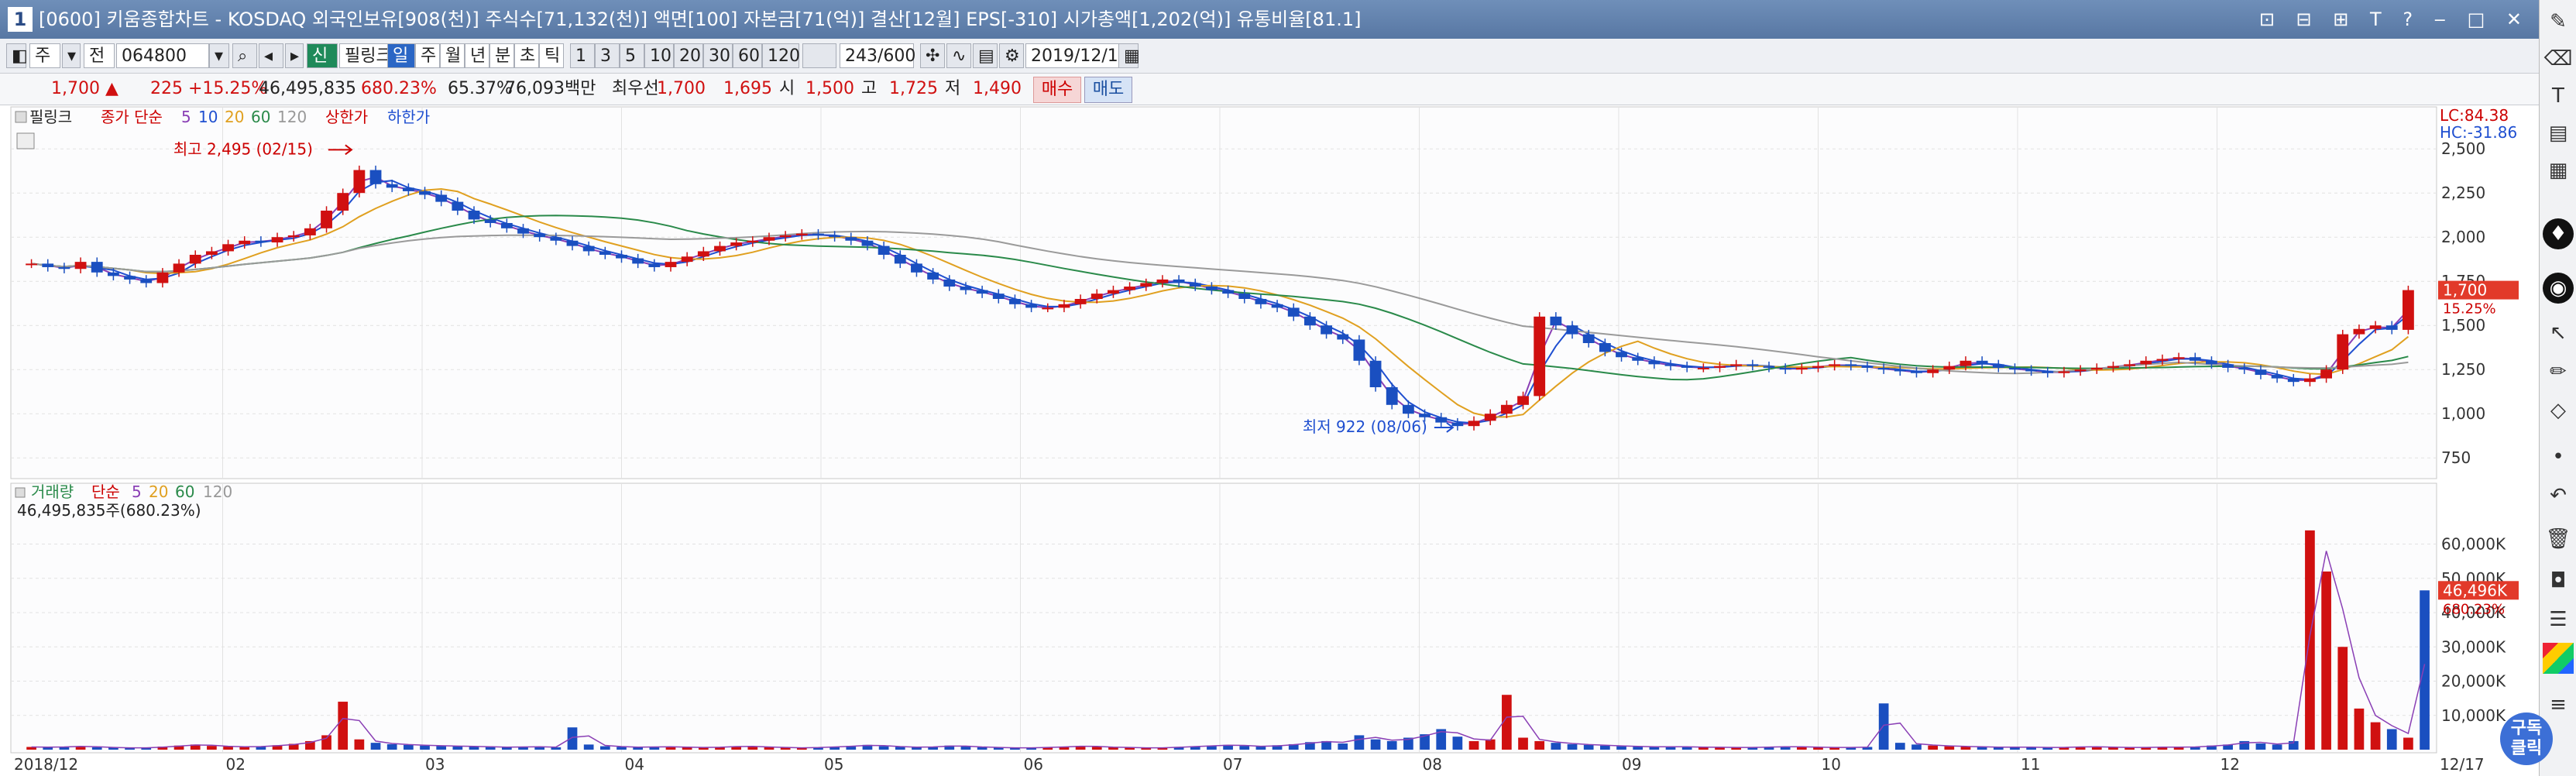 The height and width of the screenshot is (776, 2576). What do you see at coordinates (1232, 765) in the screenshot?
I see `x-tick: 07` at bounding box center [1232, 765].